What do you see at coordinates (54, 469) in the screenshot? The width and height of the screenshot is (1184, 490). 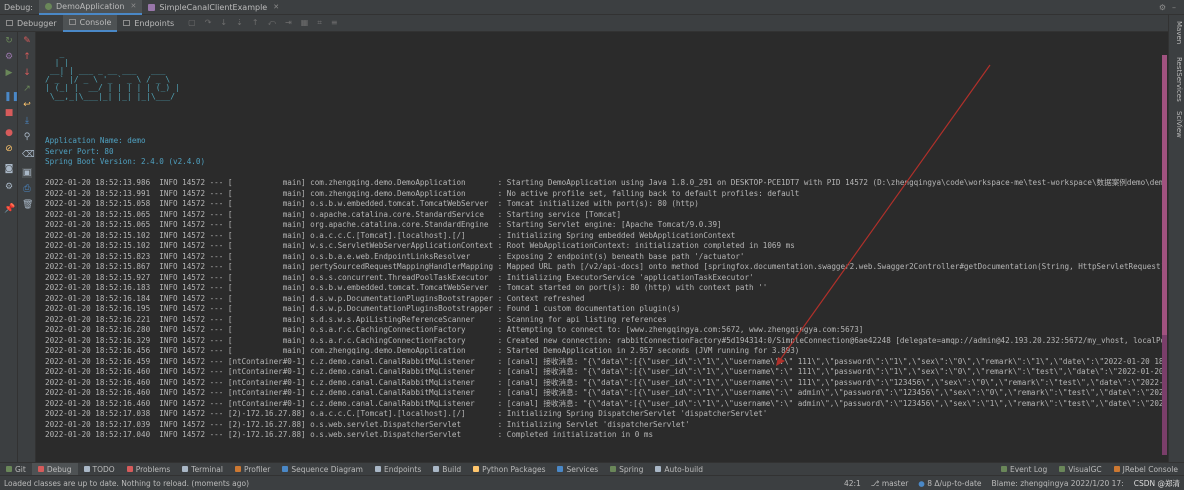 I see `tool-tab-debug: Debug` at bounding box center [54, 469].